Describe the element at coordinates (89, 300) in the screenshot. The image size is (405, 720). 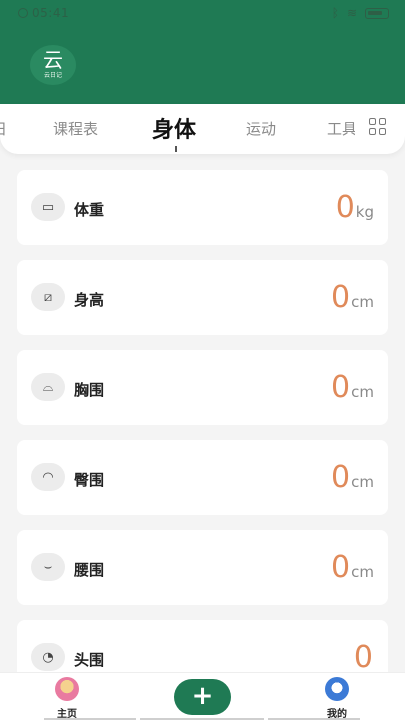
I see `card-label: 身高` at that location.